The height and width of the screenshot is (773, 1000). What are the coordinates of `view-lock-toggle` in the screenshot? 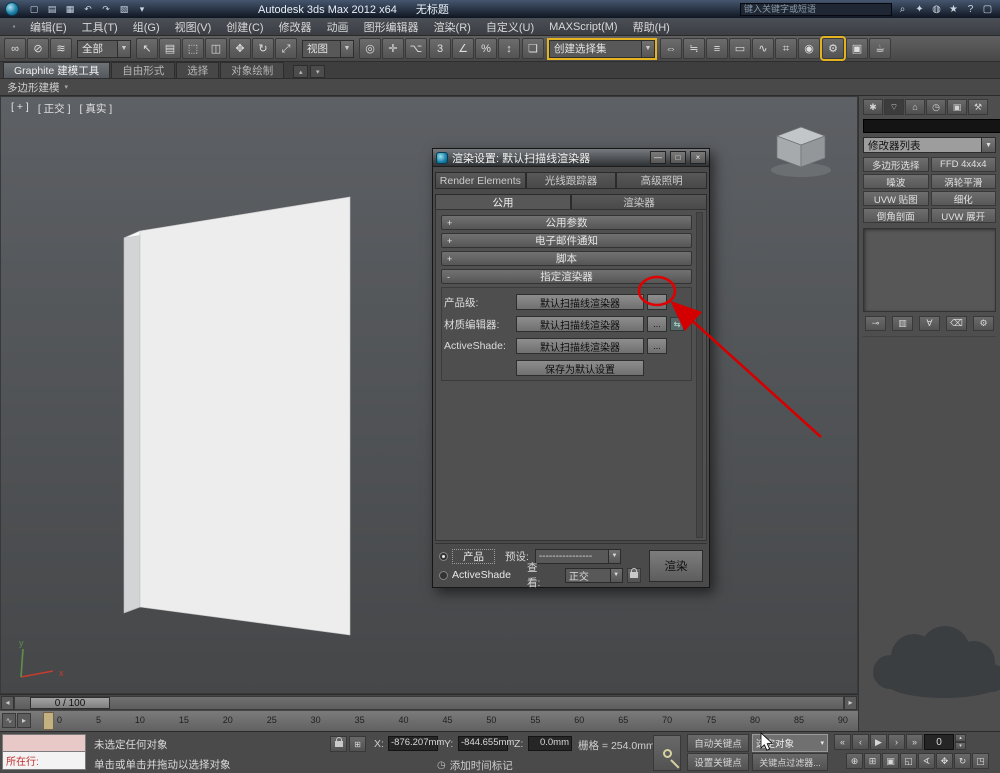 It's located at (633, 575).